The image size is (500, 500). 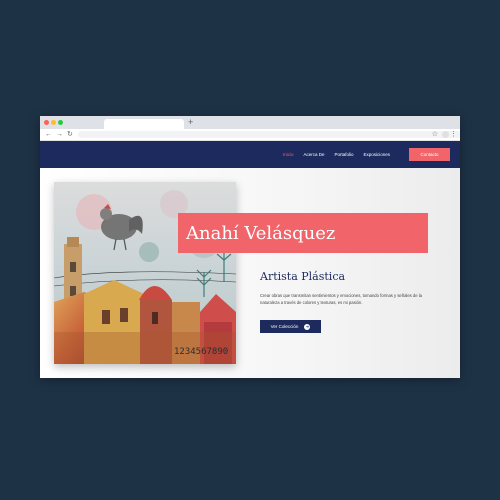 I want to click on main-menu: Inicio Acerca De Portafolio Exposiciones, so click(x=336, y=154).